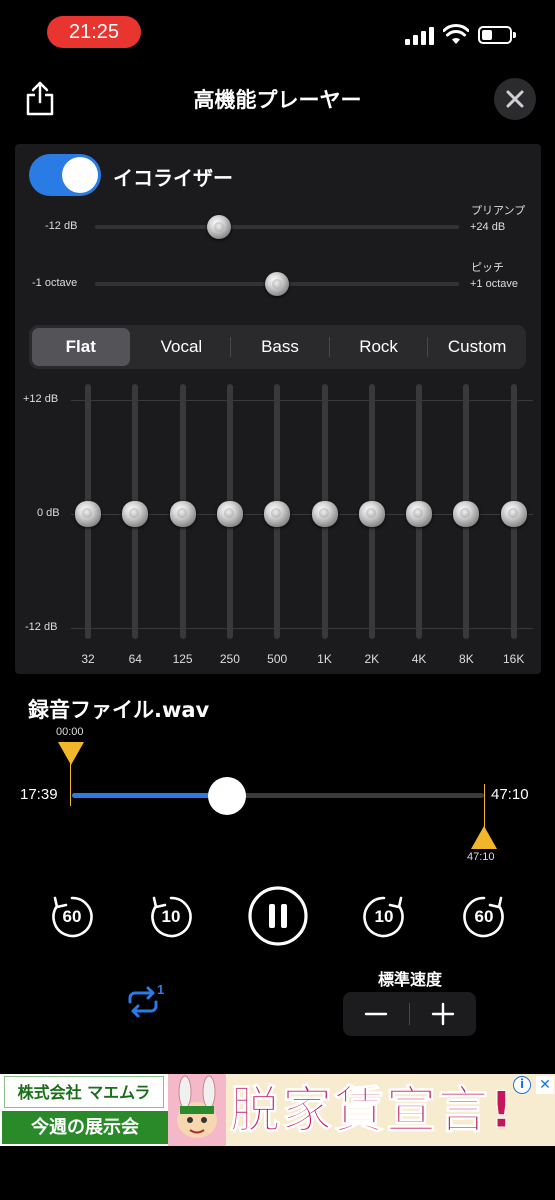  I want to click on eq-band-label: 250, so click(229, 659).